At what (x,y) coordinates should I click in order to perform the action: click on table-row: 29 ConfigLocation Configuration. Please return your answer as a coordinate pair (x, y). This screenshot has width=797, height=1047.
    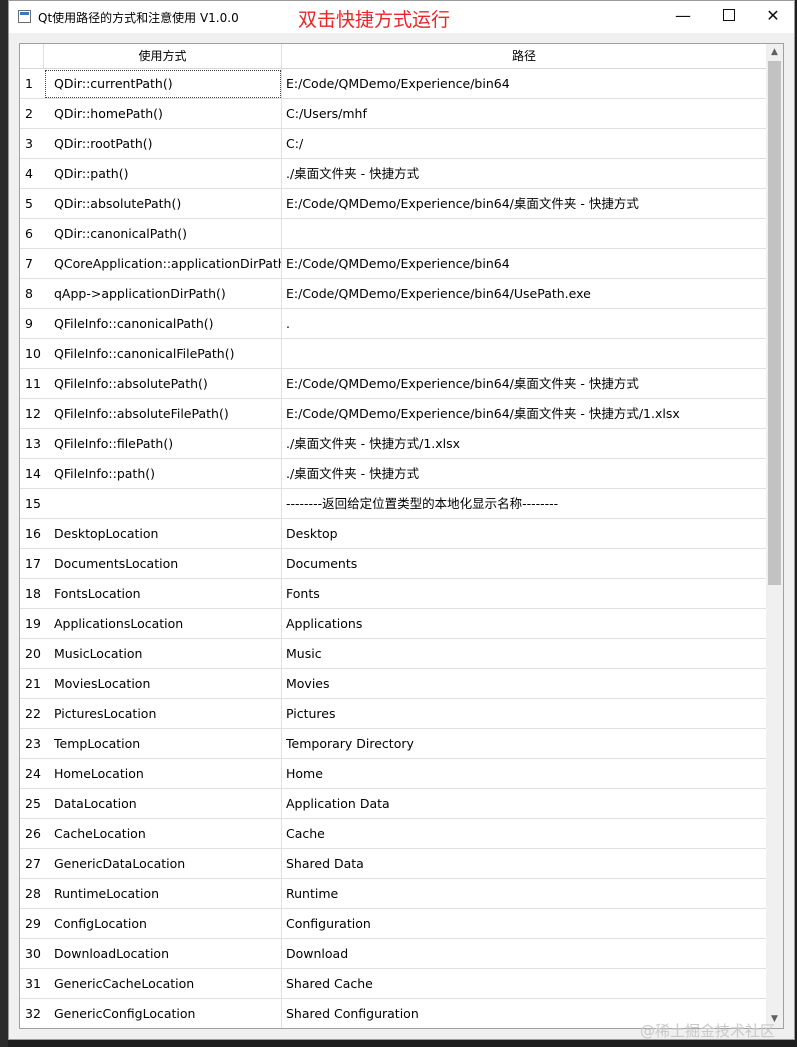
    Looking at the image, I should click on (393, 924).